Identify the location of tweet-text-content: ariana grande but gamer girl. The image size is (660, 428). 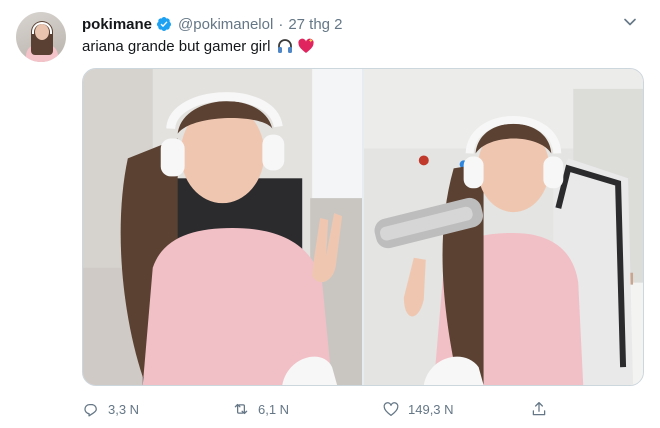
(176, 46).